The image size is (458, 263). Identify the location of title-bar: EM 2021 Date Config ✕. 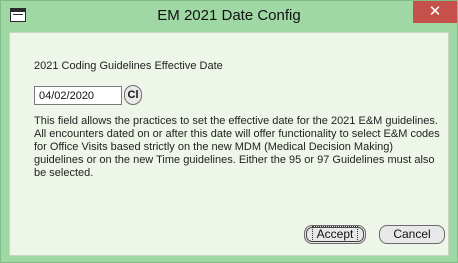
(229, 16).